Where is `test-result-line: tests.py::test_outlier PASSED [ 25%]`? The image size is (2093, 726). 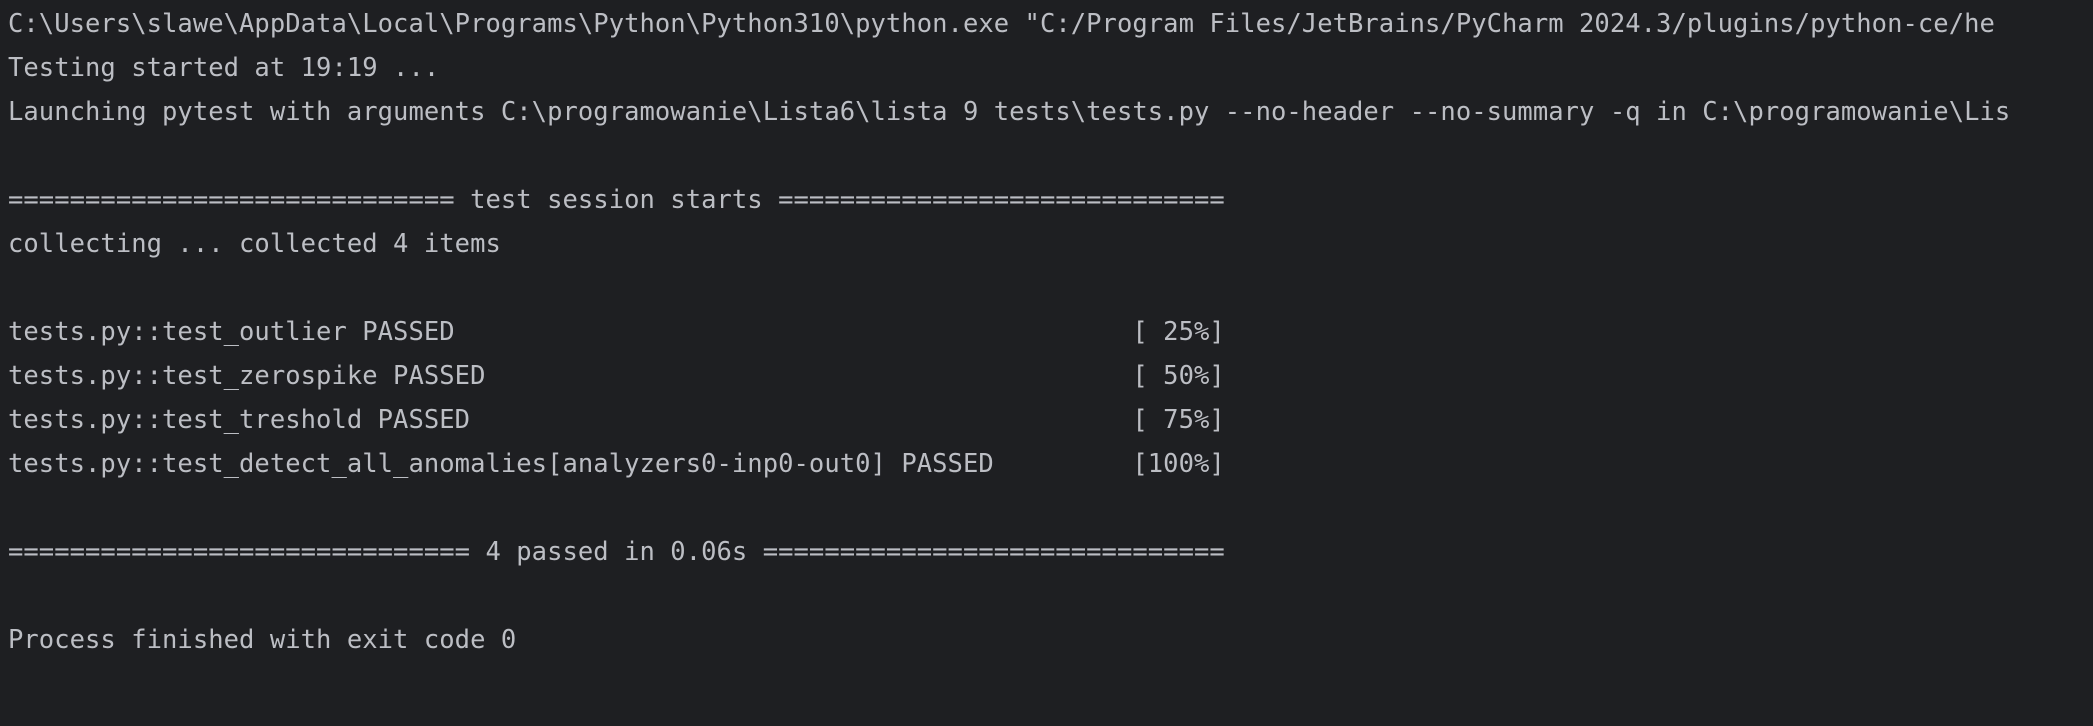
test-result-line: tests.py::test_outlier PASSED [ 25%] is located at coordinates (616, 332).